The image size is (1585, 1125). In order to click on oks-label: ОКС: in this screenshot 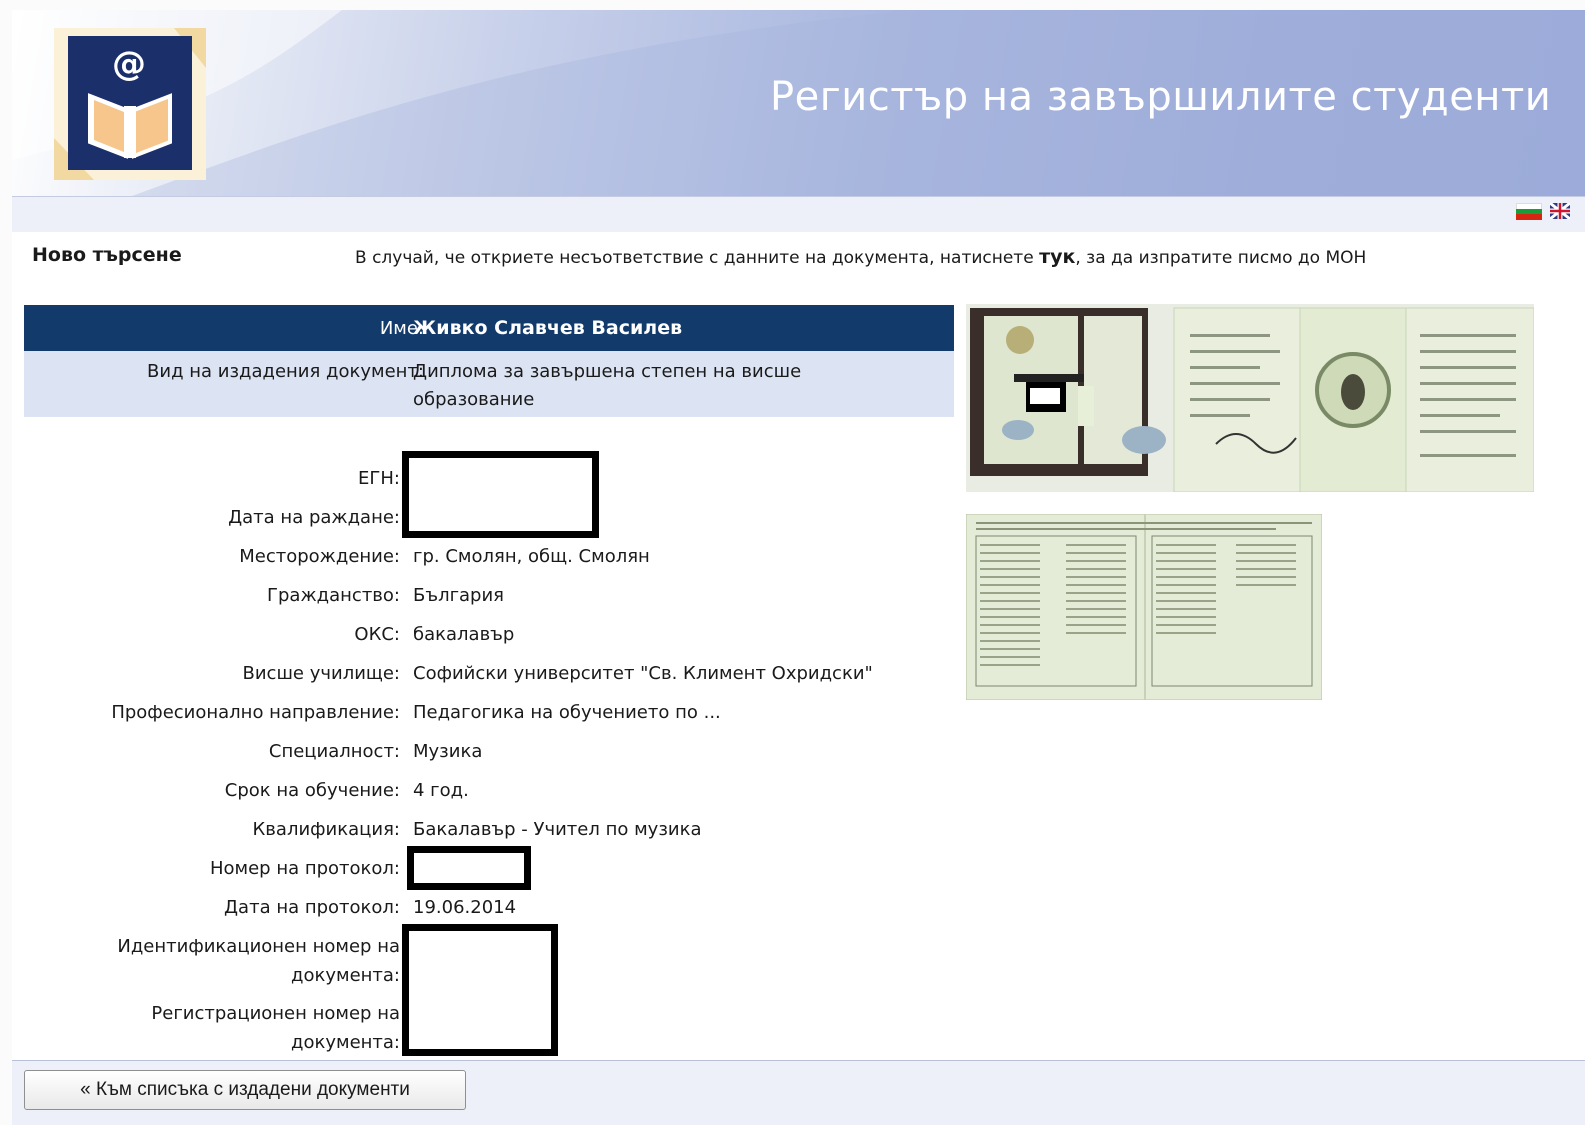, I will do `click(377, 634)`.